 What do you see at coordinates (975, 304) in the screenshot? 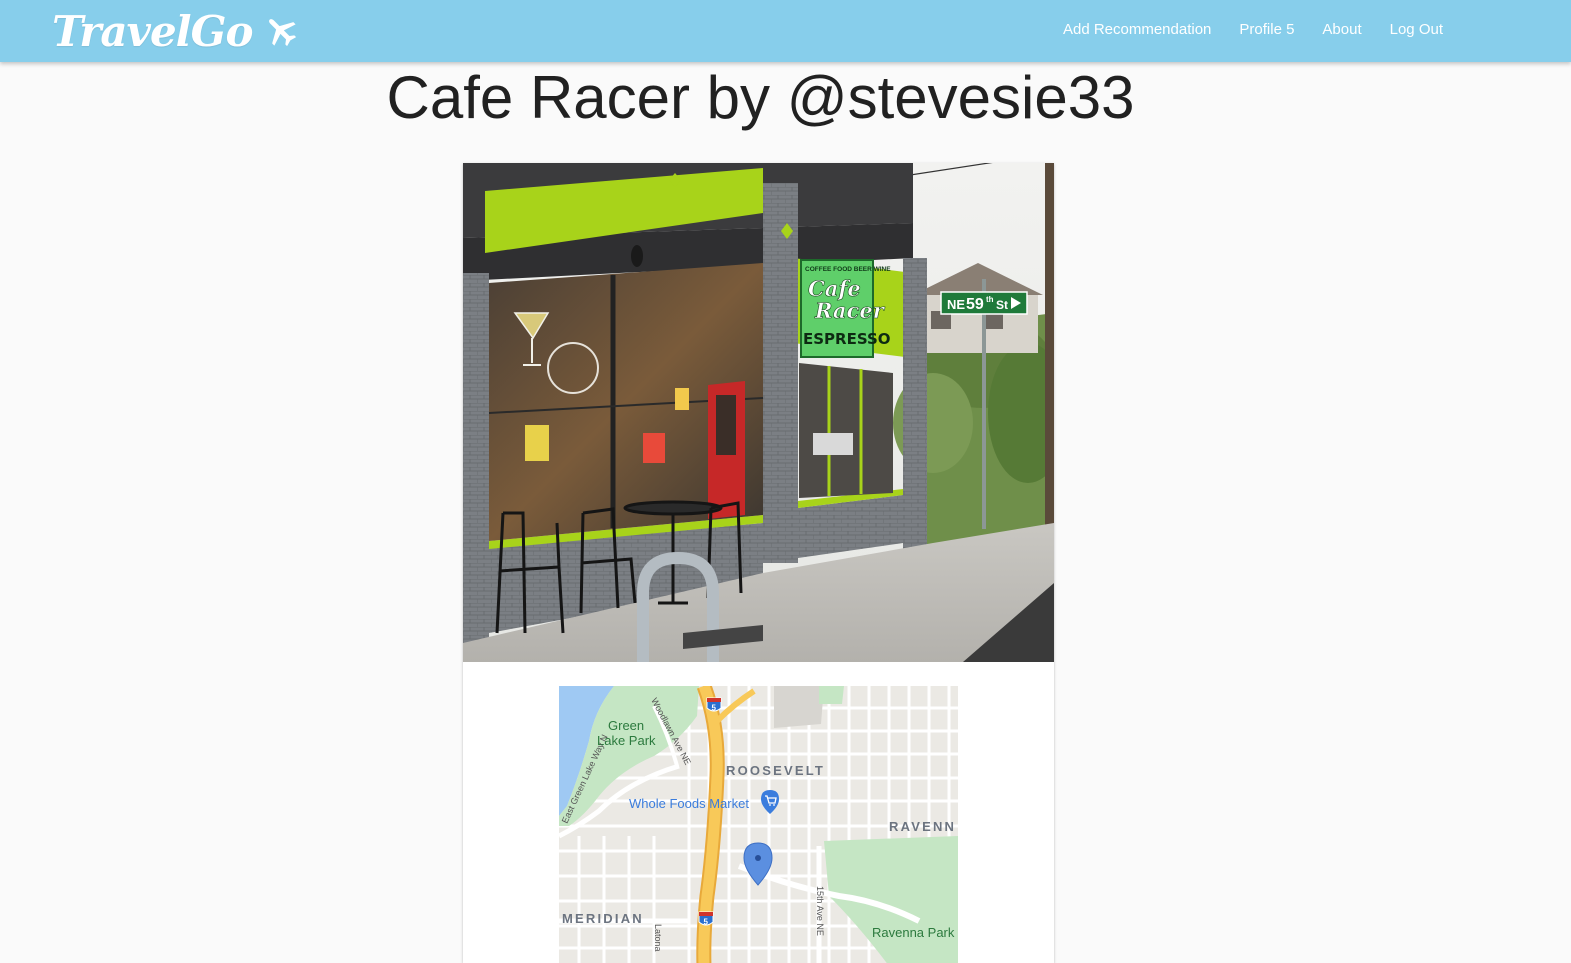
I see `street-sign-number: 59` at bounding box center [975, 304].